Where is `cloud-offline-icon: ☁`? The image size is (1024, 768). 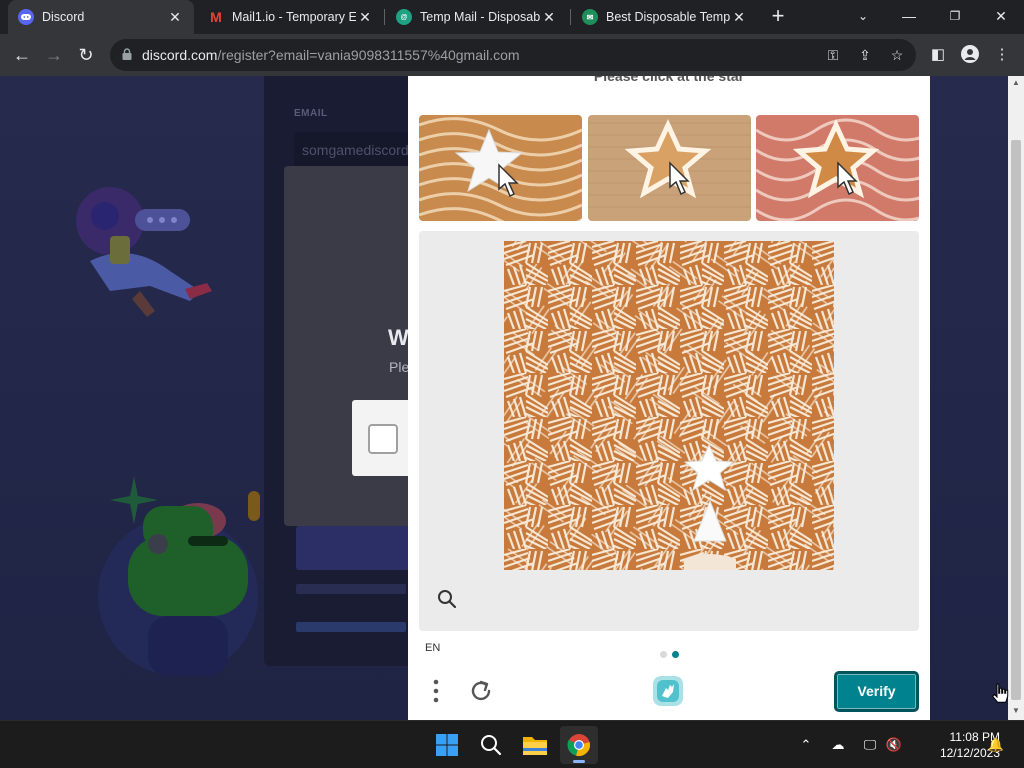
cloud-offline-icon: ☁ is located at coordinates (838, 745).